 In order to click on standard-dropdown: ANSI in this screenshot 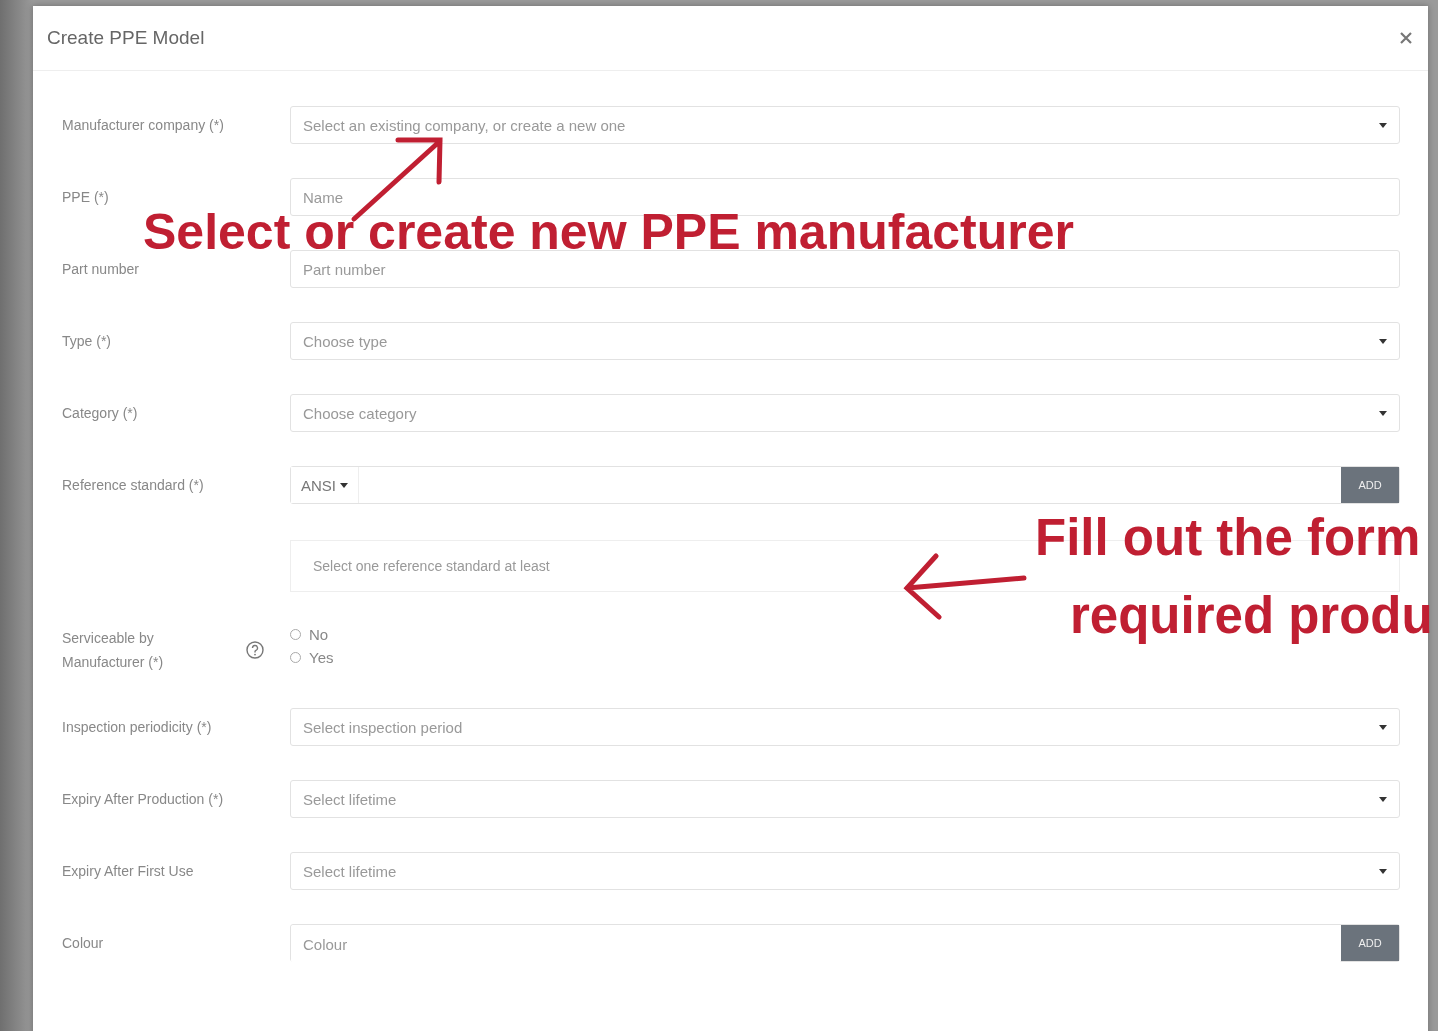, I will do `click(325, 485)`.